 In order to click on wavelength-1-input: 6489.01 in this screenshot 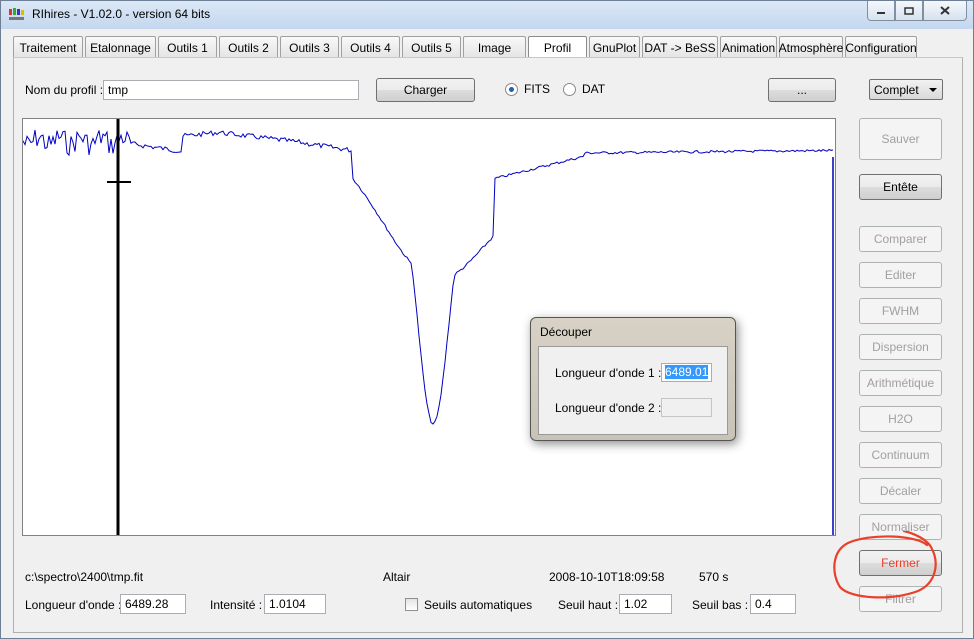, I will do `click(686, 372)`.